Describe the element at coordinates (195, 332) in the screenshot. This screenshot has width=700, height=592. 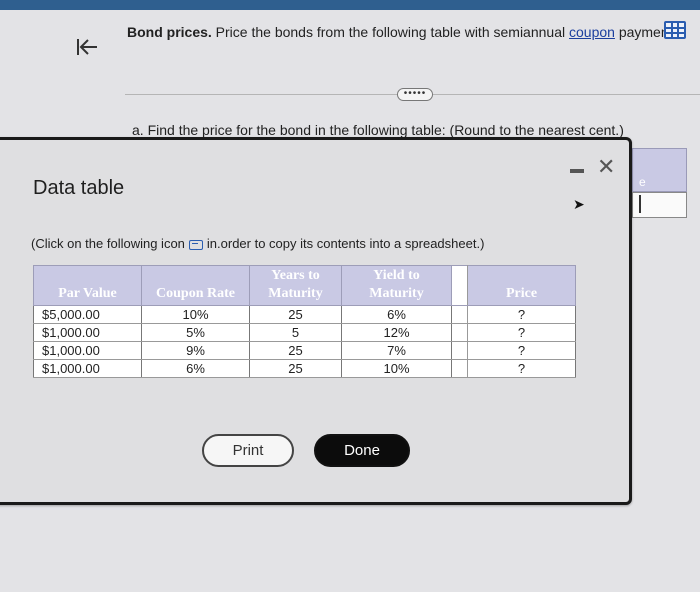
I see `cell-coupon-rate: 5%` at that location.